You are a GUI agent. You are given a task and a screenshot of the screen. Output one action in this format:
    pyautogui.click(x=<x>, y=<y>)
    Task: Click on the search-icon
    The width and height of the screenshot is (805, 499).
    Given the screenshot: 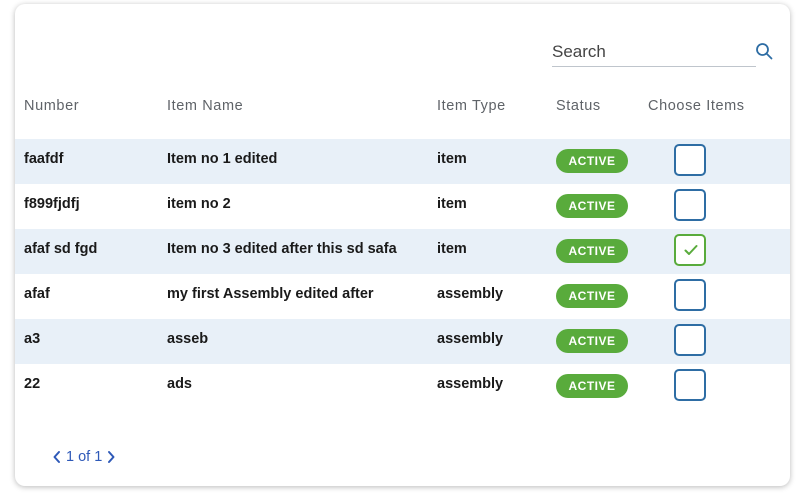 What is the action you would take?
    pyautogui.click(x=764, y=51)
    